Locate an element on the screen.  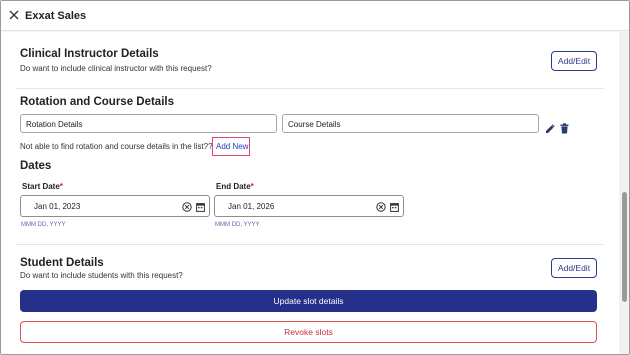
end-date-value: Jan 01, 2026 is located at coordinates (251, 206).